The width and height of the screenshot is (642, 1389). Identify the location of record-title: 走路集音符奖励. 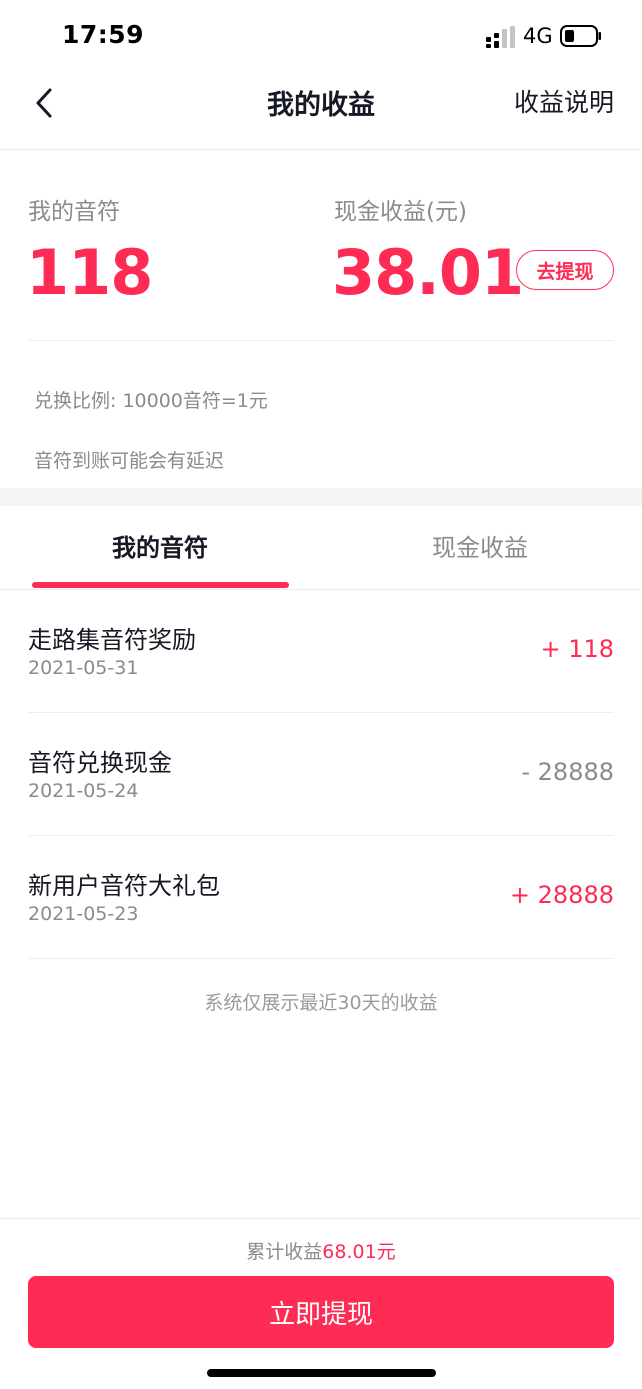
(112, 640).